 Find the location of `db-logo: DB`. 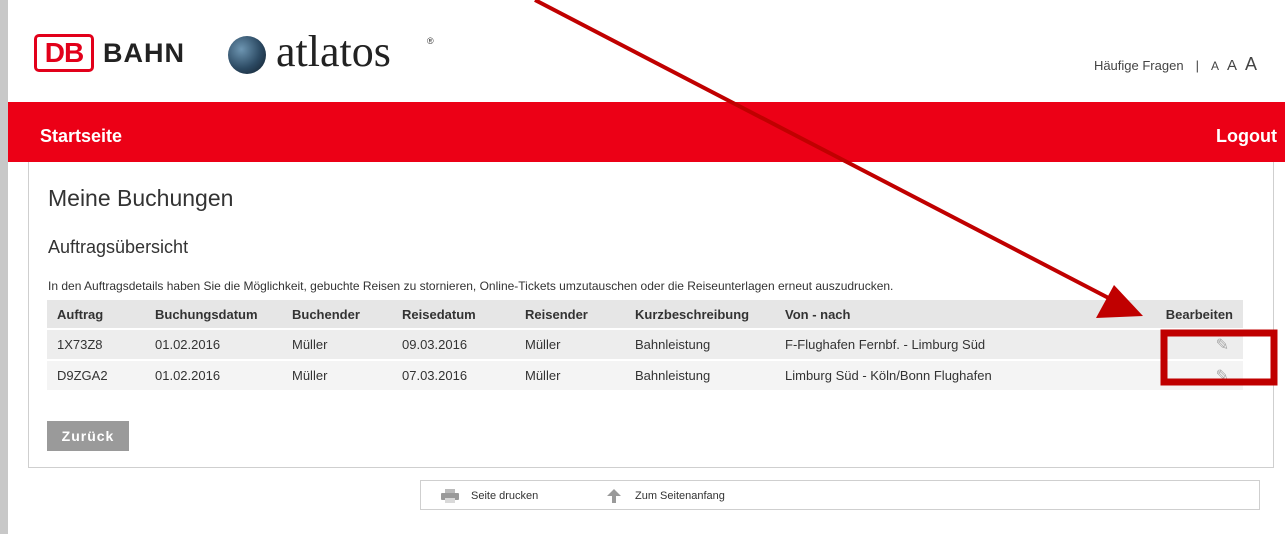

db-logo: DB is located at coordinates (64, 53).